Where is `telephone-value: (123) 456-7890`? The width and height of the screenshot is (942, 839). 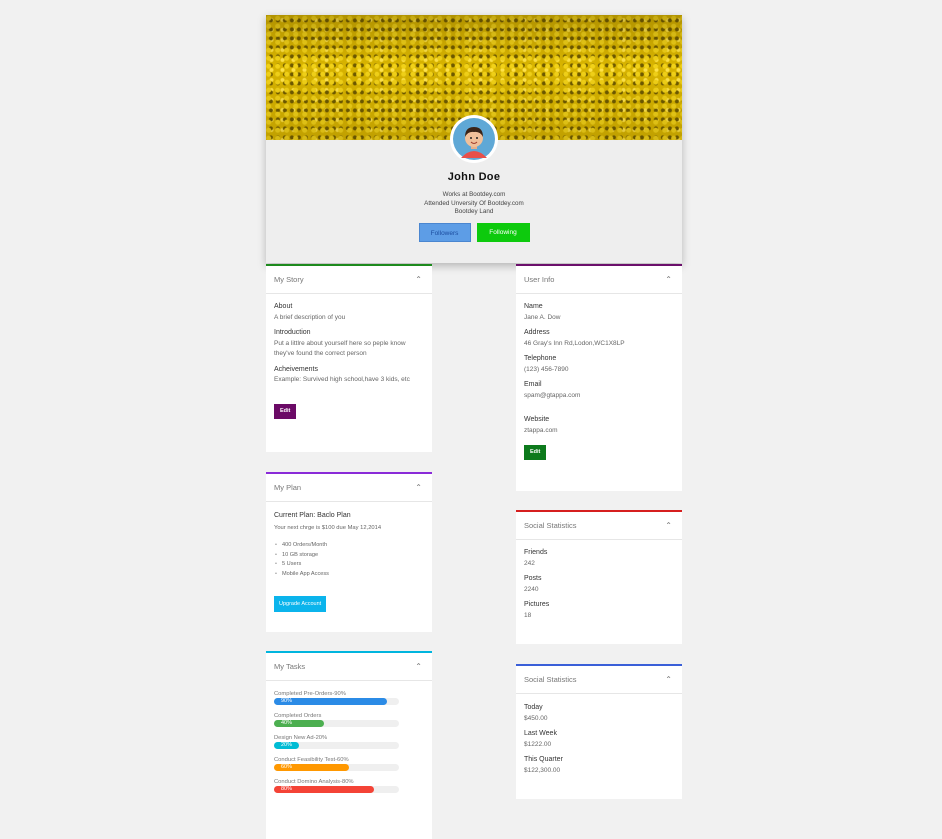 telephone-value: (123) 456-7890 is located at coordinates (546, 369).